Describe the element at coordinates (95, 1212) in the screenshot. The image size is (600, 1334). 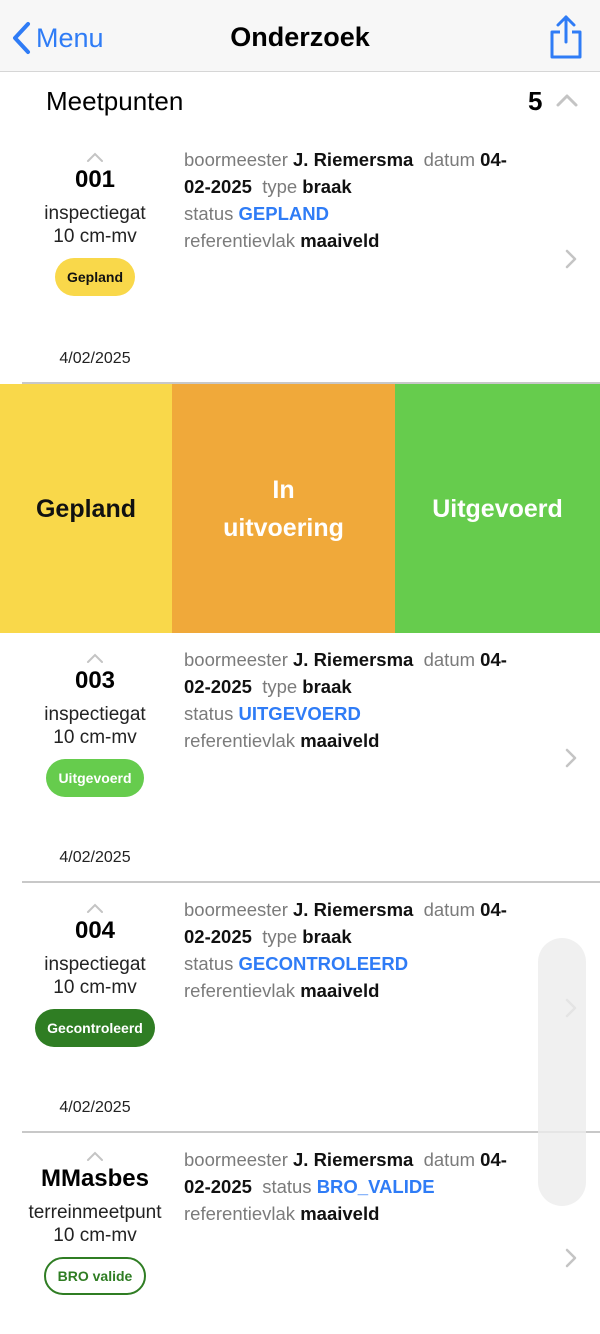
I see `meetpunt-type: terreinmeetpunt` at that location.